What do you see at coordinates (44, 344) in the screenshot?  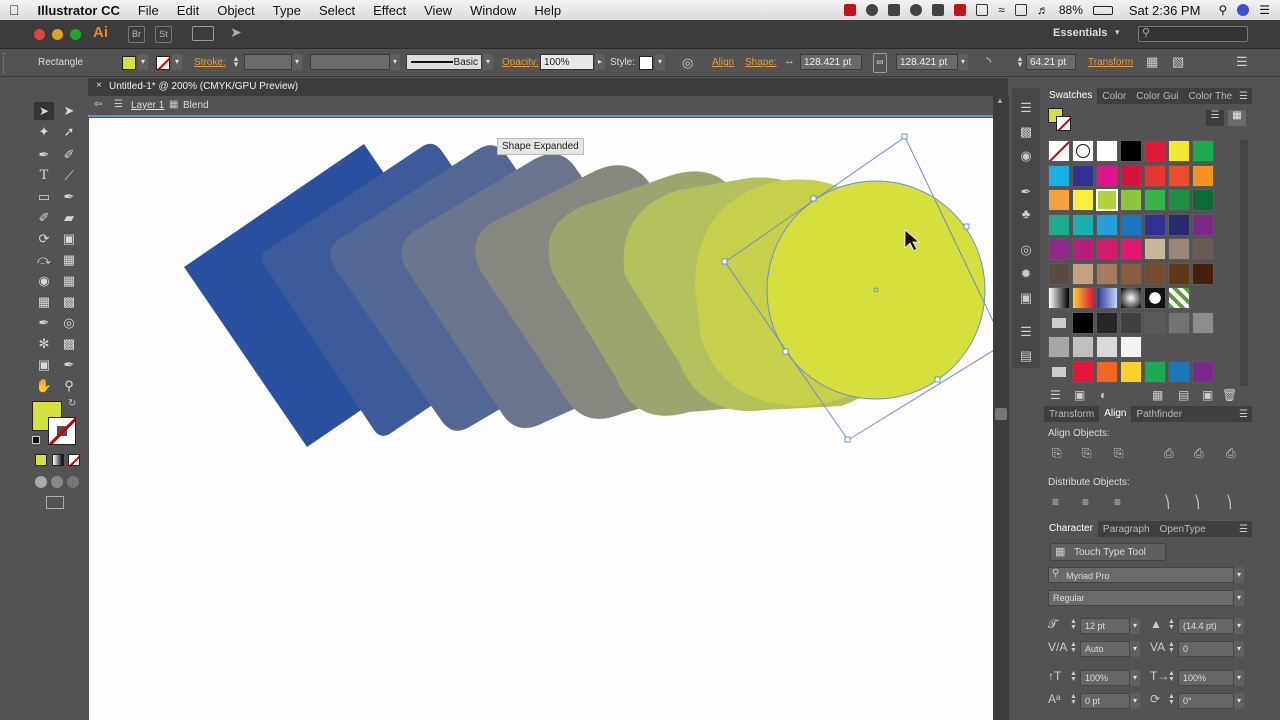 I see `symbol-sprayer-tool: ✻` at bounding box center [44, 344].